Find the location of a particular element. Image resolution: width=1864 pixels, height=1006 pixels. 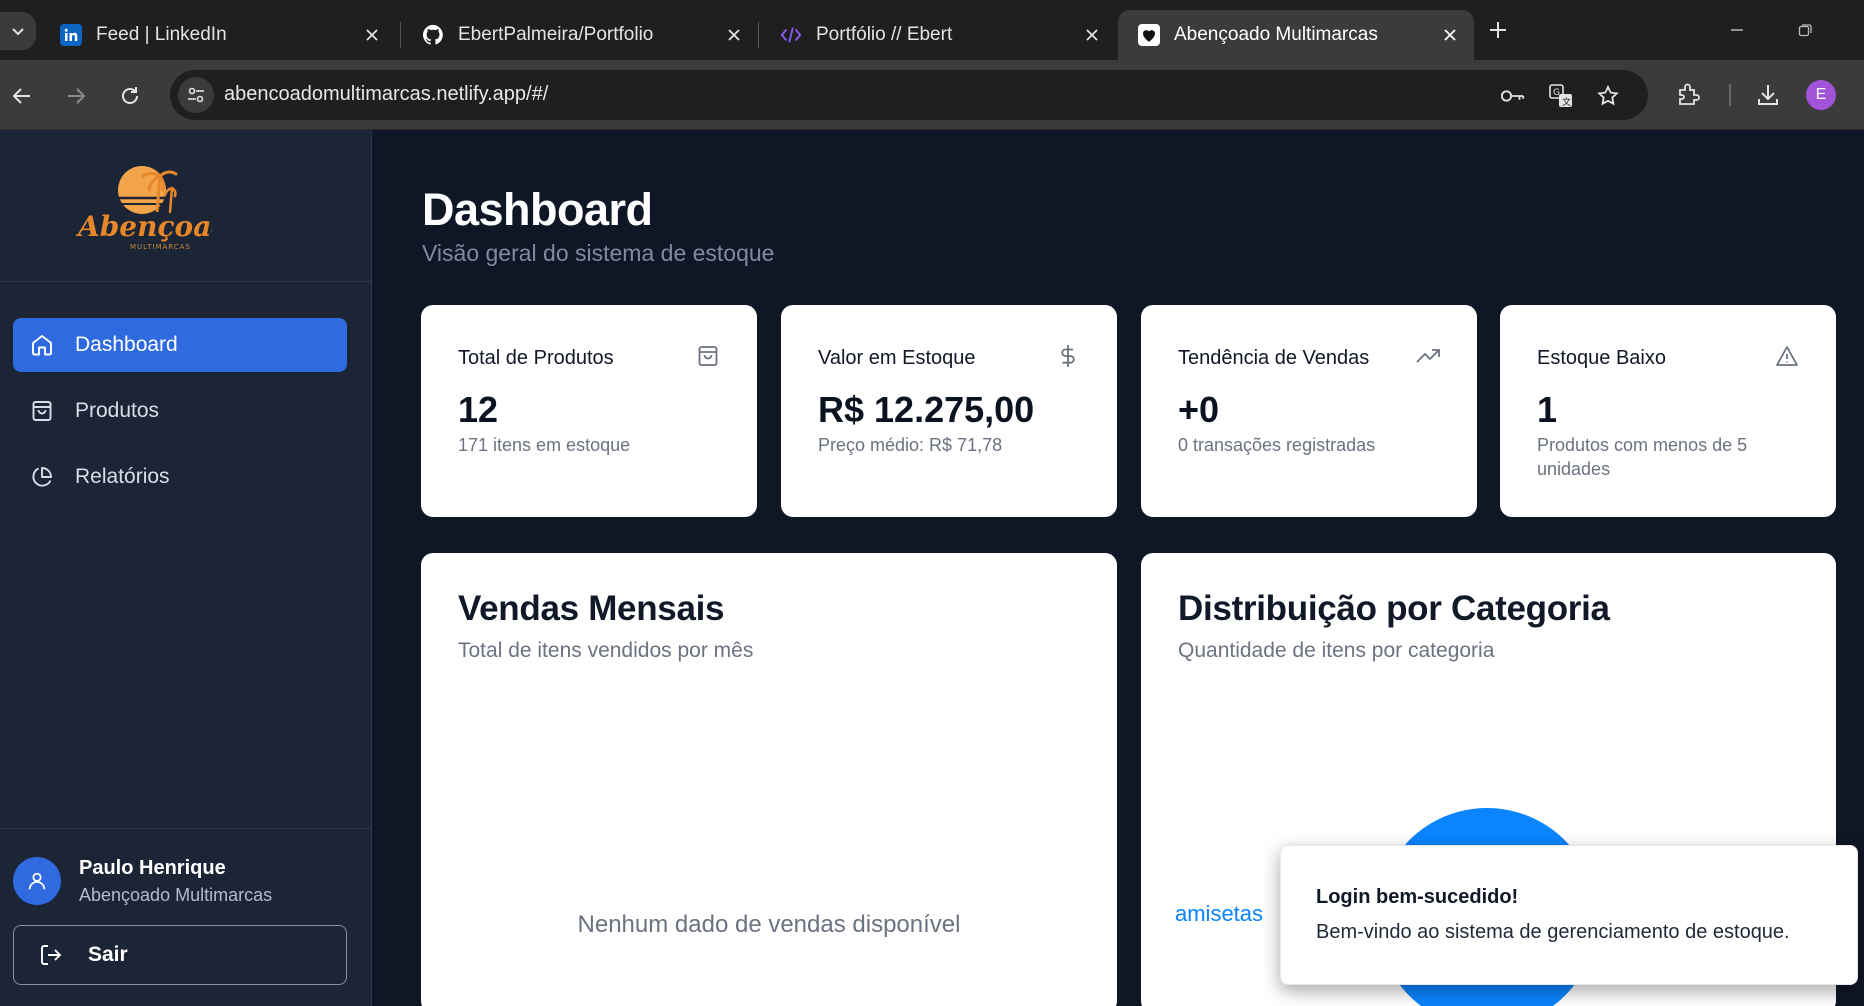

site-info-button is located at coordinates (196, 95).